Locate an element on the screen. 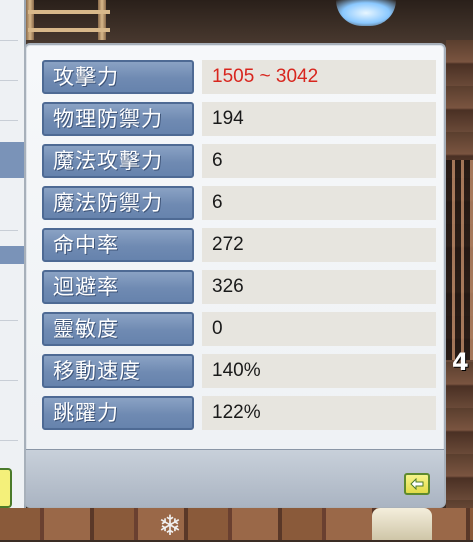  background-figure is located at coordinates (402, 524).